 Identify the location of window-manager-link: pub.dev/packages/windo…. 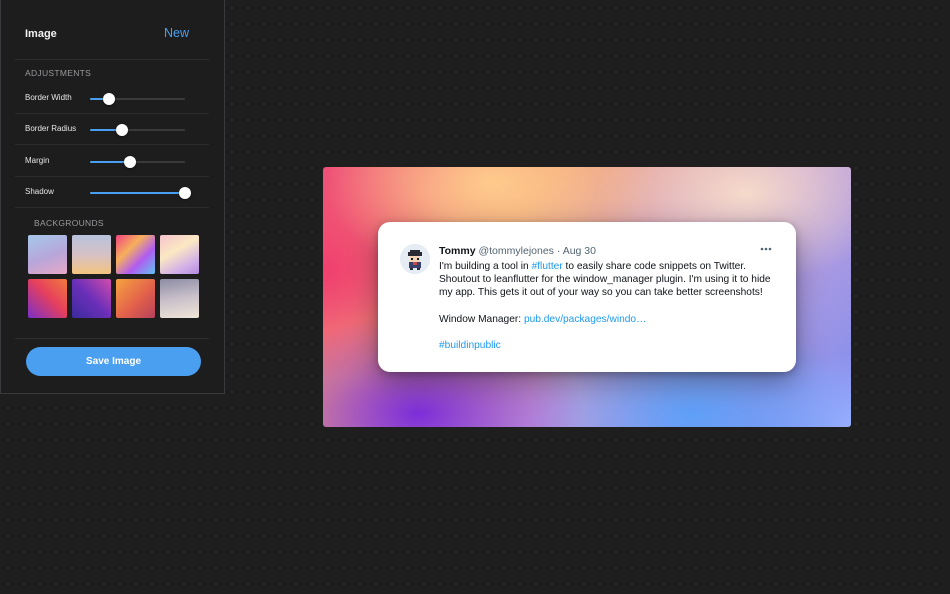
(585, 319).